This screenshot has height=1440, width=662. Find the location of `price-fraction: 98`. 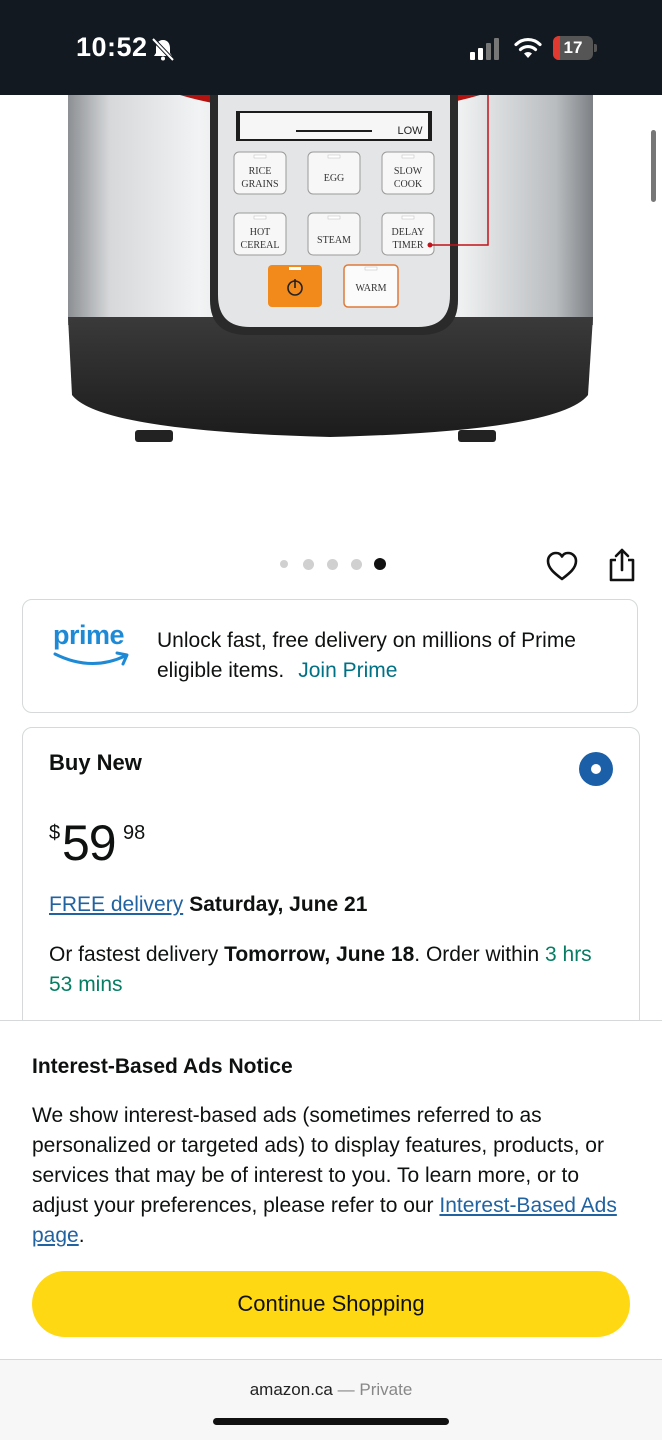

price-fraction: 98 is located at coordinates (134, 833).